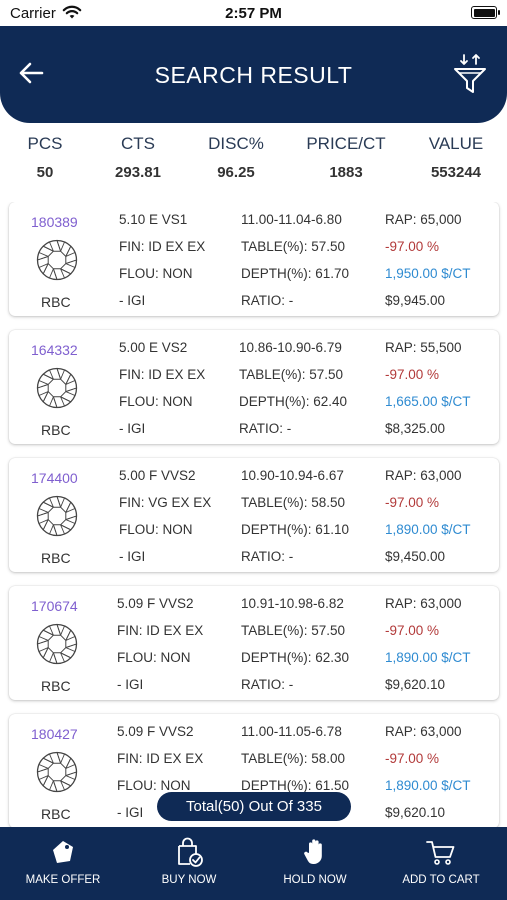 The width and height of the screenshot is (507, 900). Describe the element at coordinates (295, 529) in the screenshot. I see `depth-percent: DEPTH(%): 61.10` at that location.